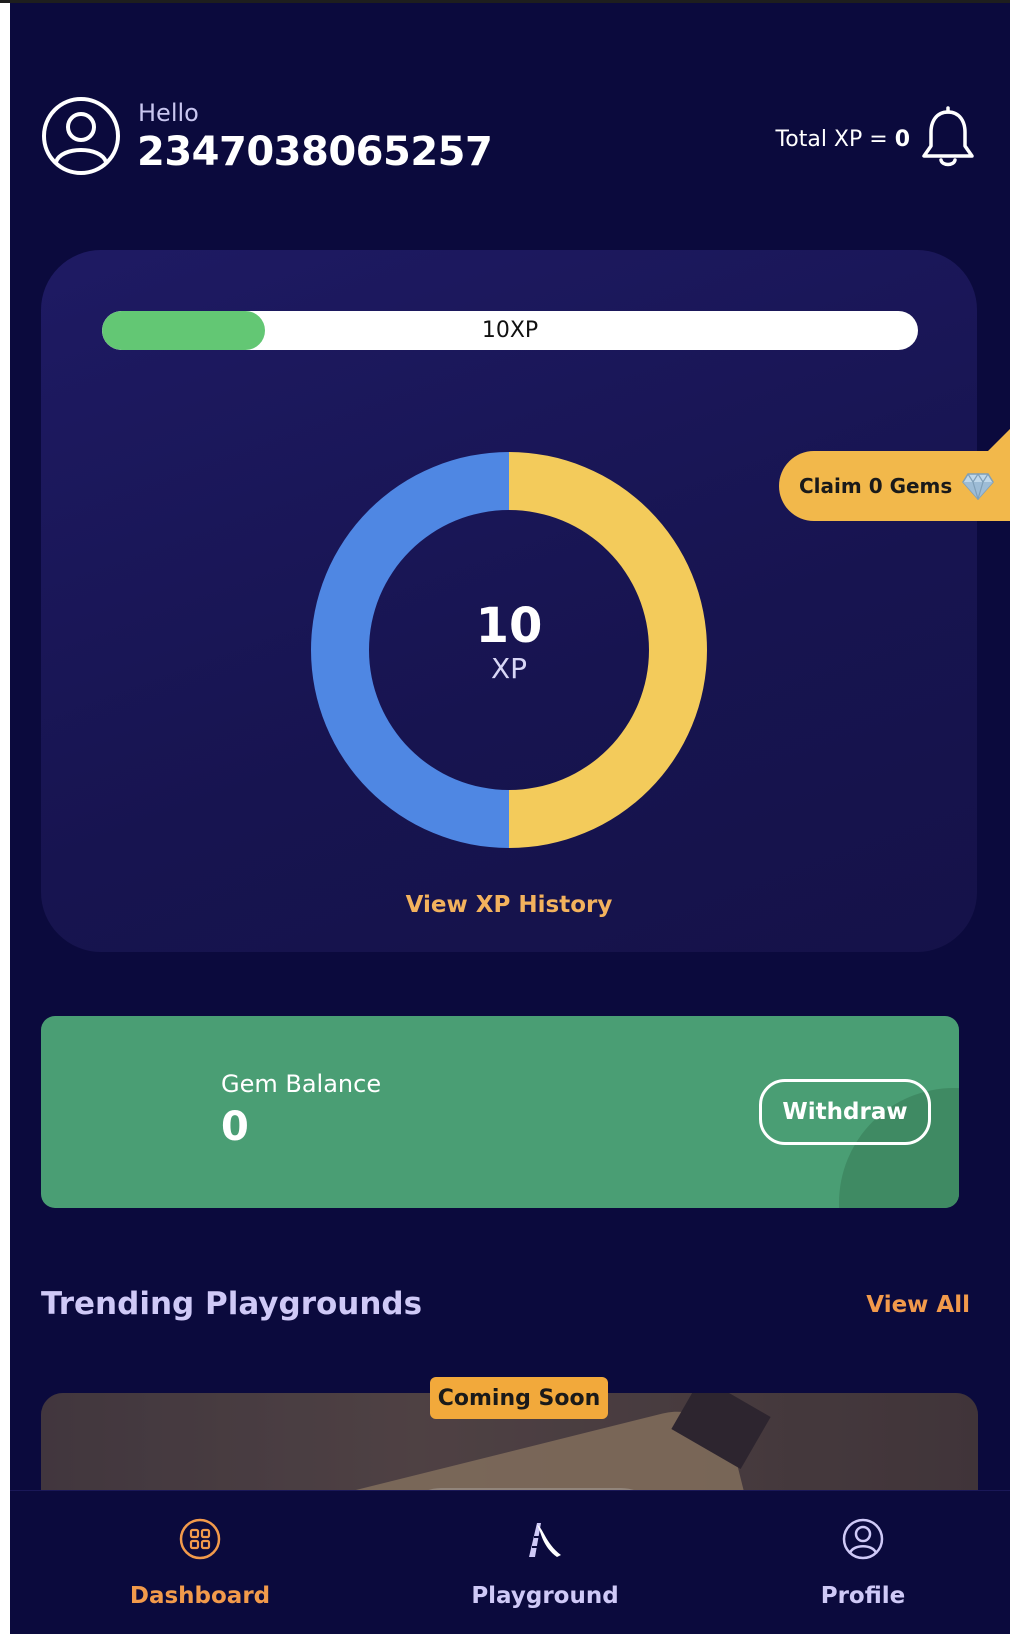  I want to click on bell-icon, so click(948, 138).